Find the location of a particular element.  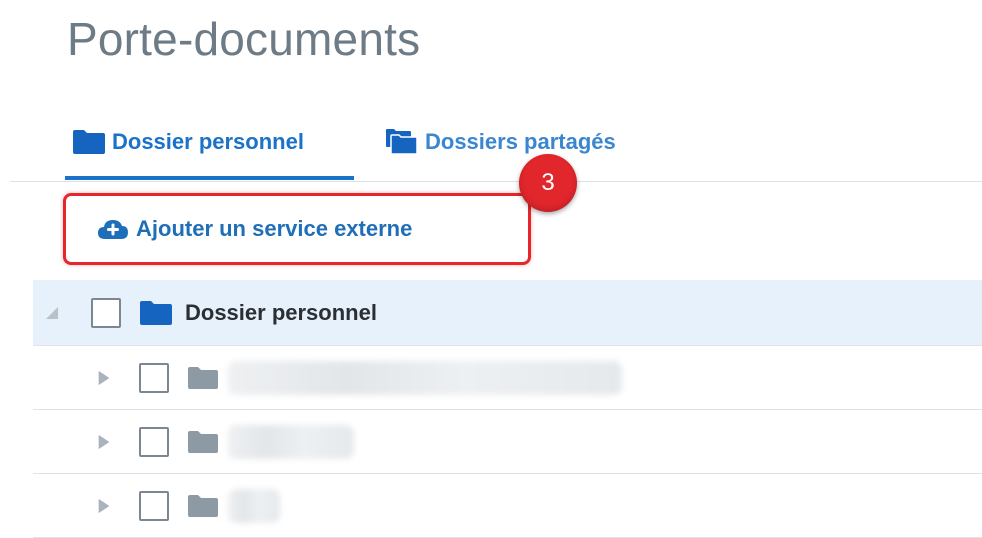

tree-root-label: Dossier personnel is located at coordinates (281, 312).